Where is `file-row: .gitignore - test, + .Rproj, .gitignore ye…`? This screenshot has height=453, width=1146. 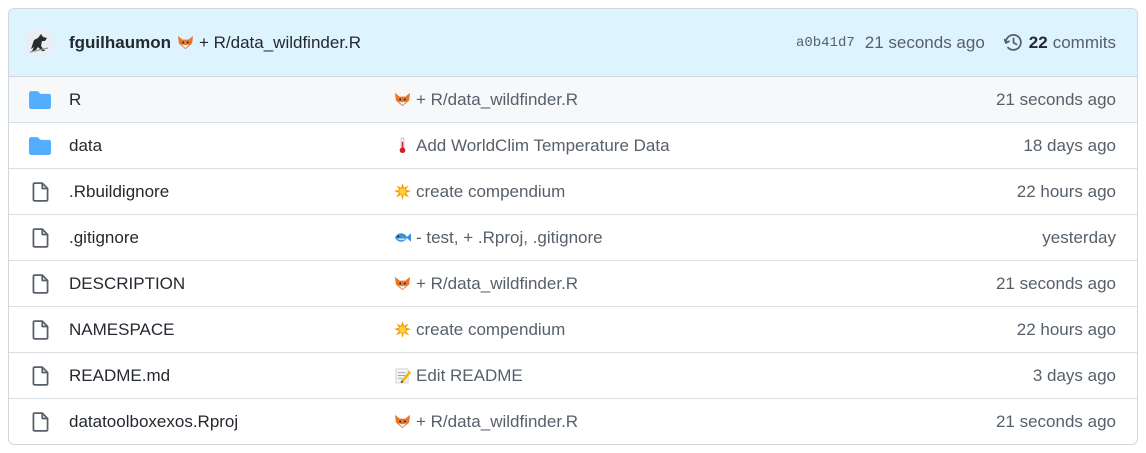
file-row: .gitignore - test, + .Rproj, .gitignore ye… is located at coordinates (573, 237).